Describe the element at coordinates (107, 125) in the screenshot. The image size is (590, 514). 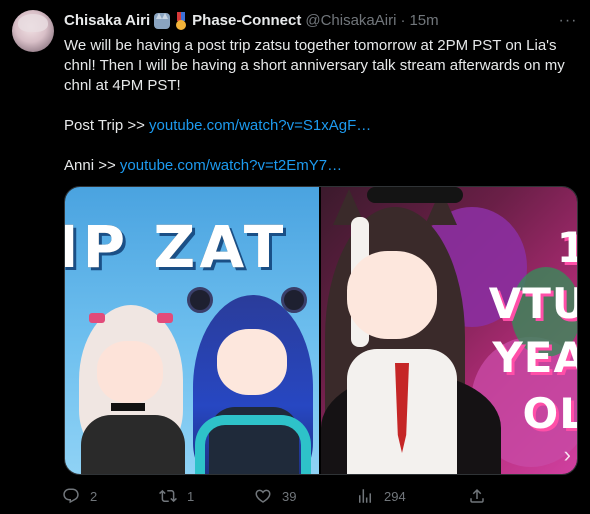
I see `post-trip-label: Post Trip >>` at that location.